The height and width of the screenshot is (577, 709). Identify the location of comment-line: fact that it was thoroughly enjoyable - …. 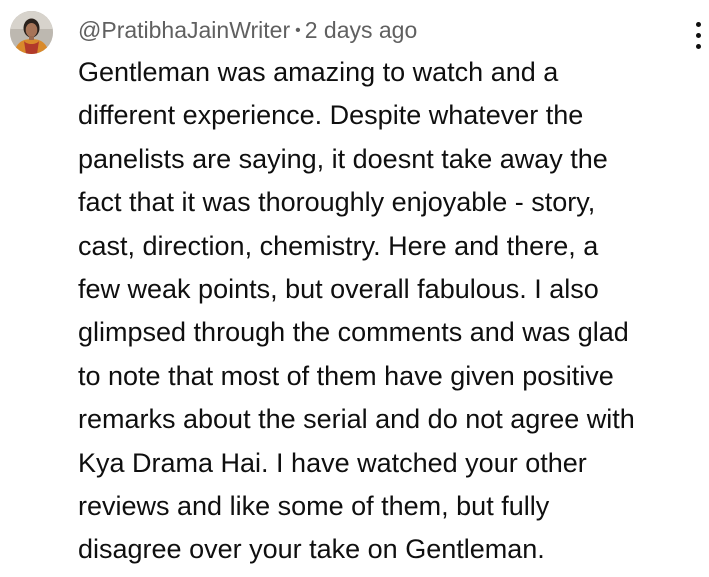
(337, 202).